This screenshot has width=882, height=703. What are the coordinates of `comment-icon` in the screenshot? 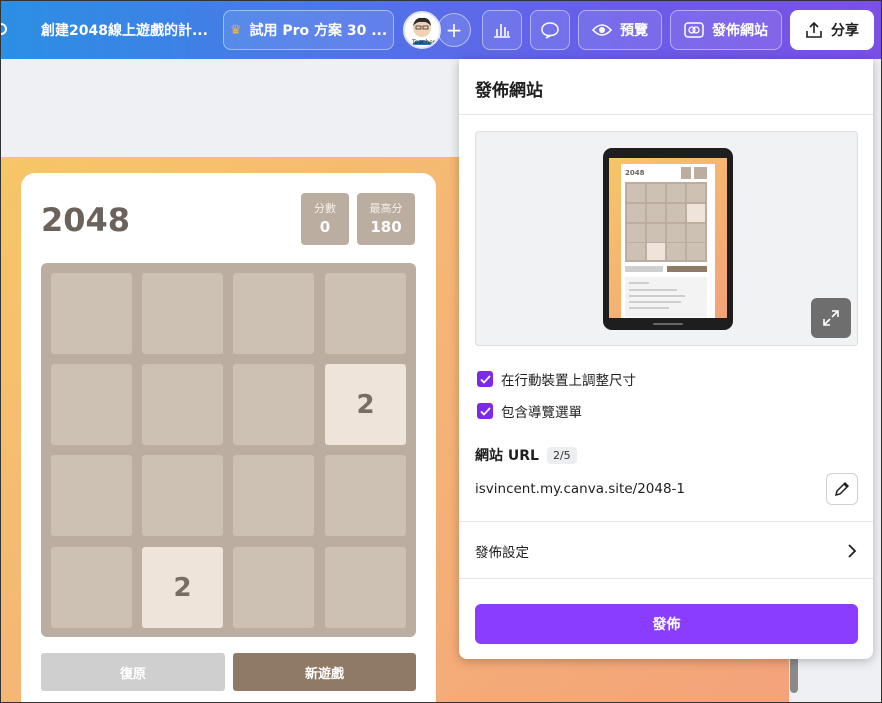 It's located at (550, 30).